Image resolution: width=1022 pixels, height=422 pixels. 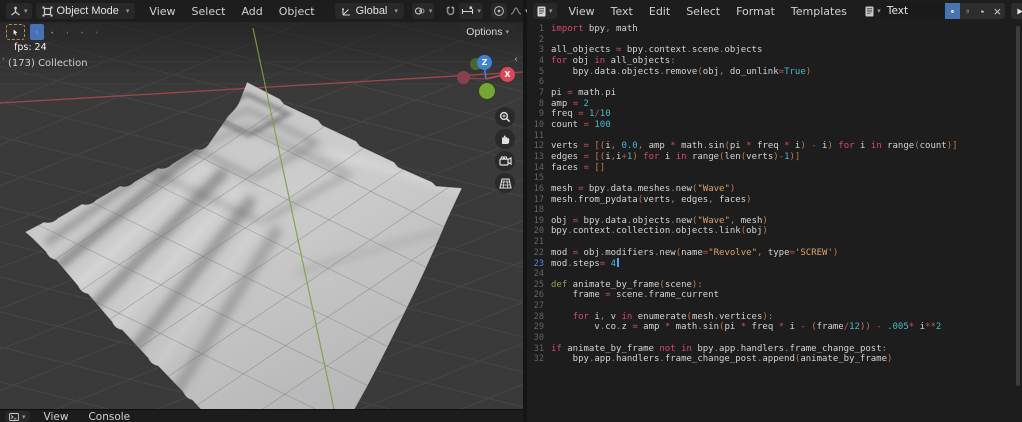 I want to click on duplicate-icon, so click(x=967, y=11).